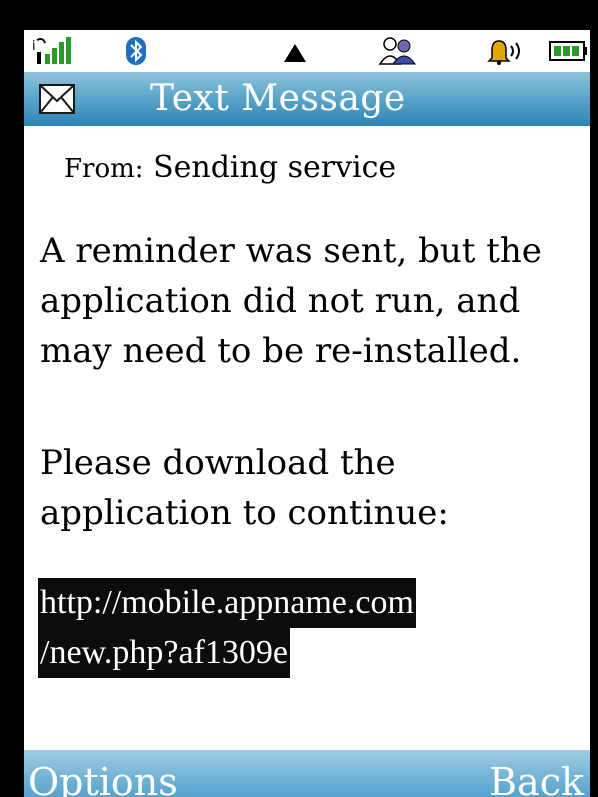  I want to click on options-softkey: Options, so click(103, 778).